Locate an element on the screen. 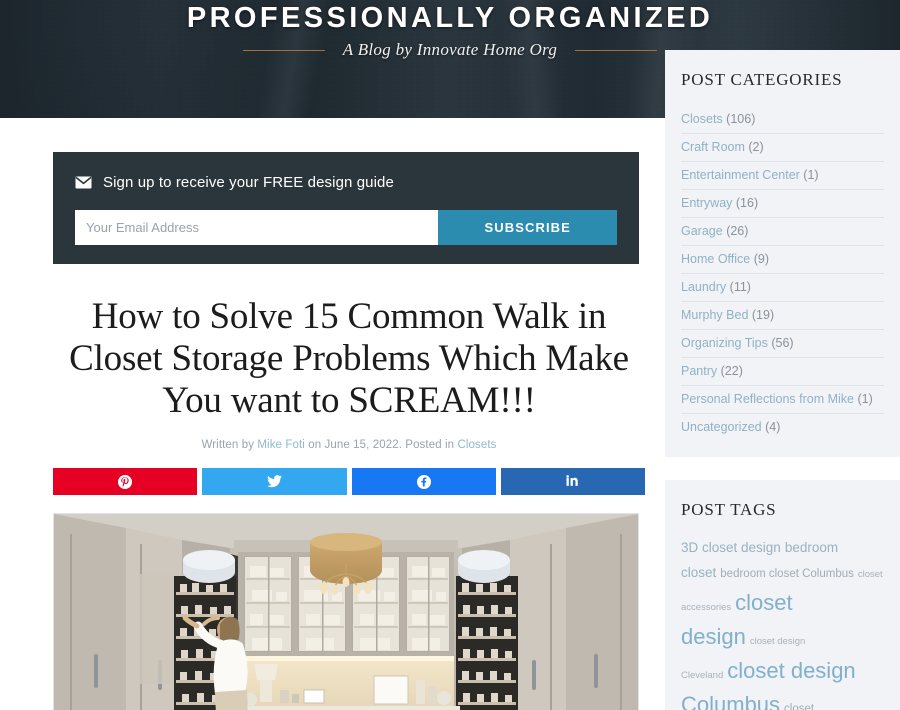 The width and height of the screenshot is (900, 710). category-count: (19) is located at coordinates (763, 315).